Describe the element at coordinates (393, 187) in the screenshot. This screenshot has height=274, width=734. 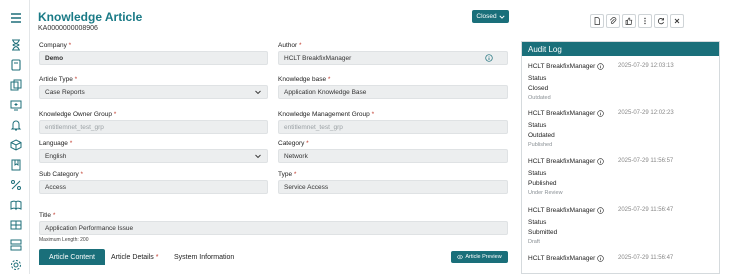
I see `type-field: Service Access` at that location.